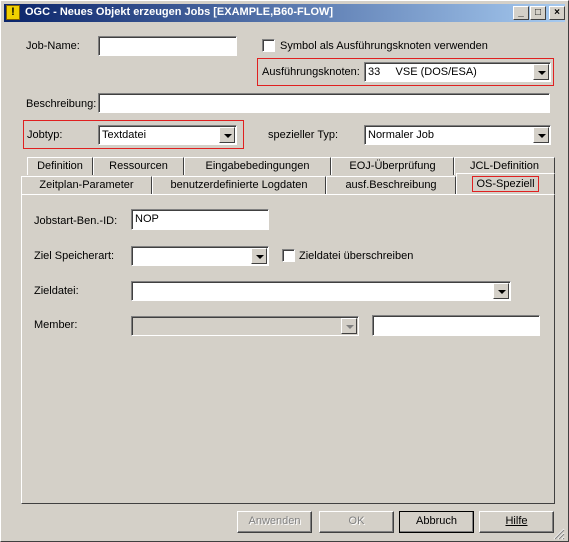 The width and height of the screenshot is (569, 542). I want to click on special-type-label: spezieller Typ:, so click(303, 135).